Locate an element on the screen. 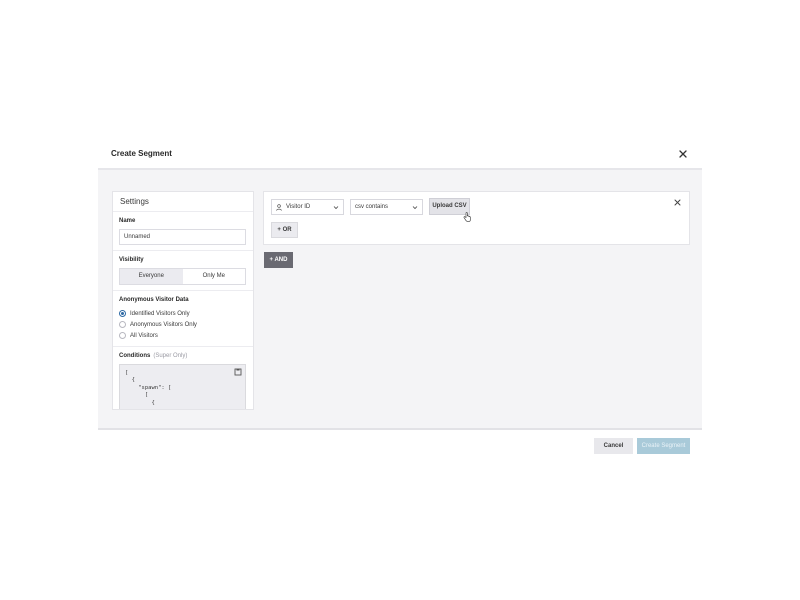  attribute-select-value: Visitor ID is located at coordinates (298, 207).